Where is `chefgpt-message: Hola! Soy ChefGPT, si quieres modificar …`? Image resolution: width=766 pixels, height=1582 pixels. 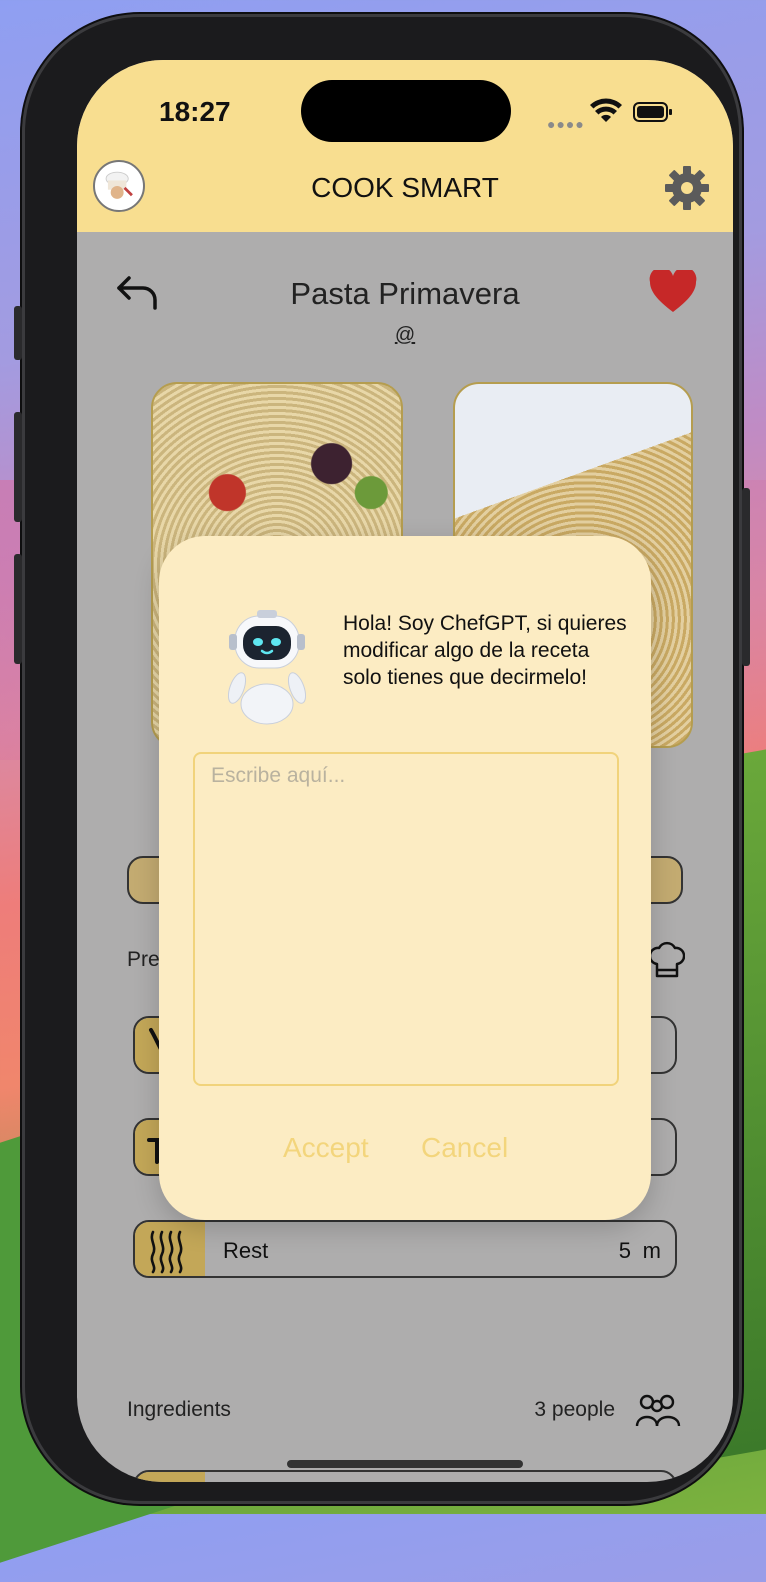 chefgpt-message: Hola! Soy ChefGPT, si quieres modificar … is located at coordinates (485, 650).